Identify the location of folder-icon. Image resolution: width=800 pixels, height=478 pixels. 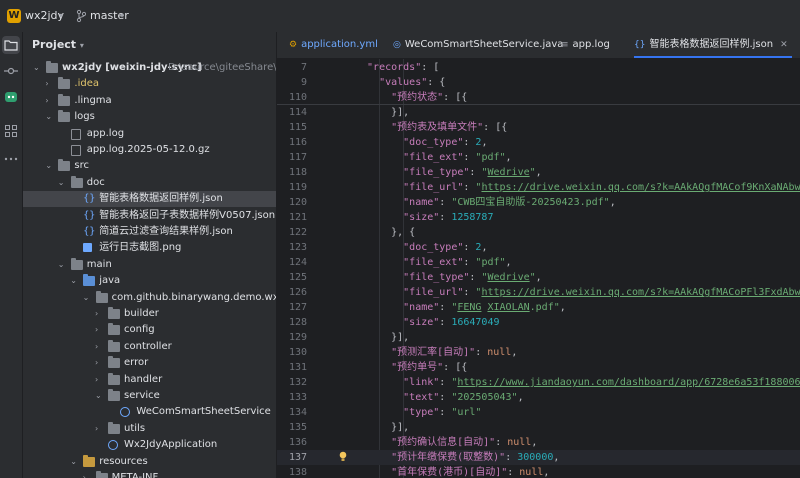
(114, 378).